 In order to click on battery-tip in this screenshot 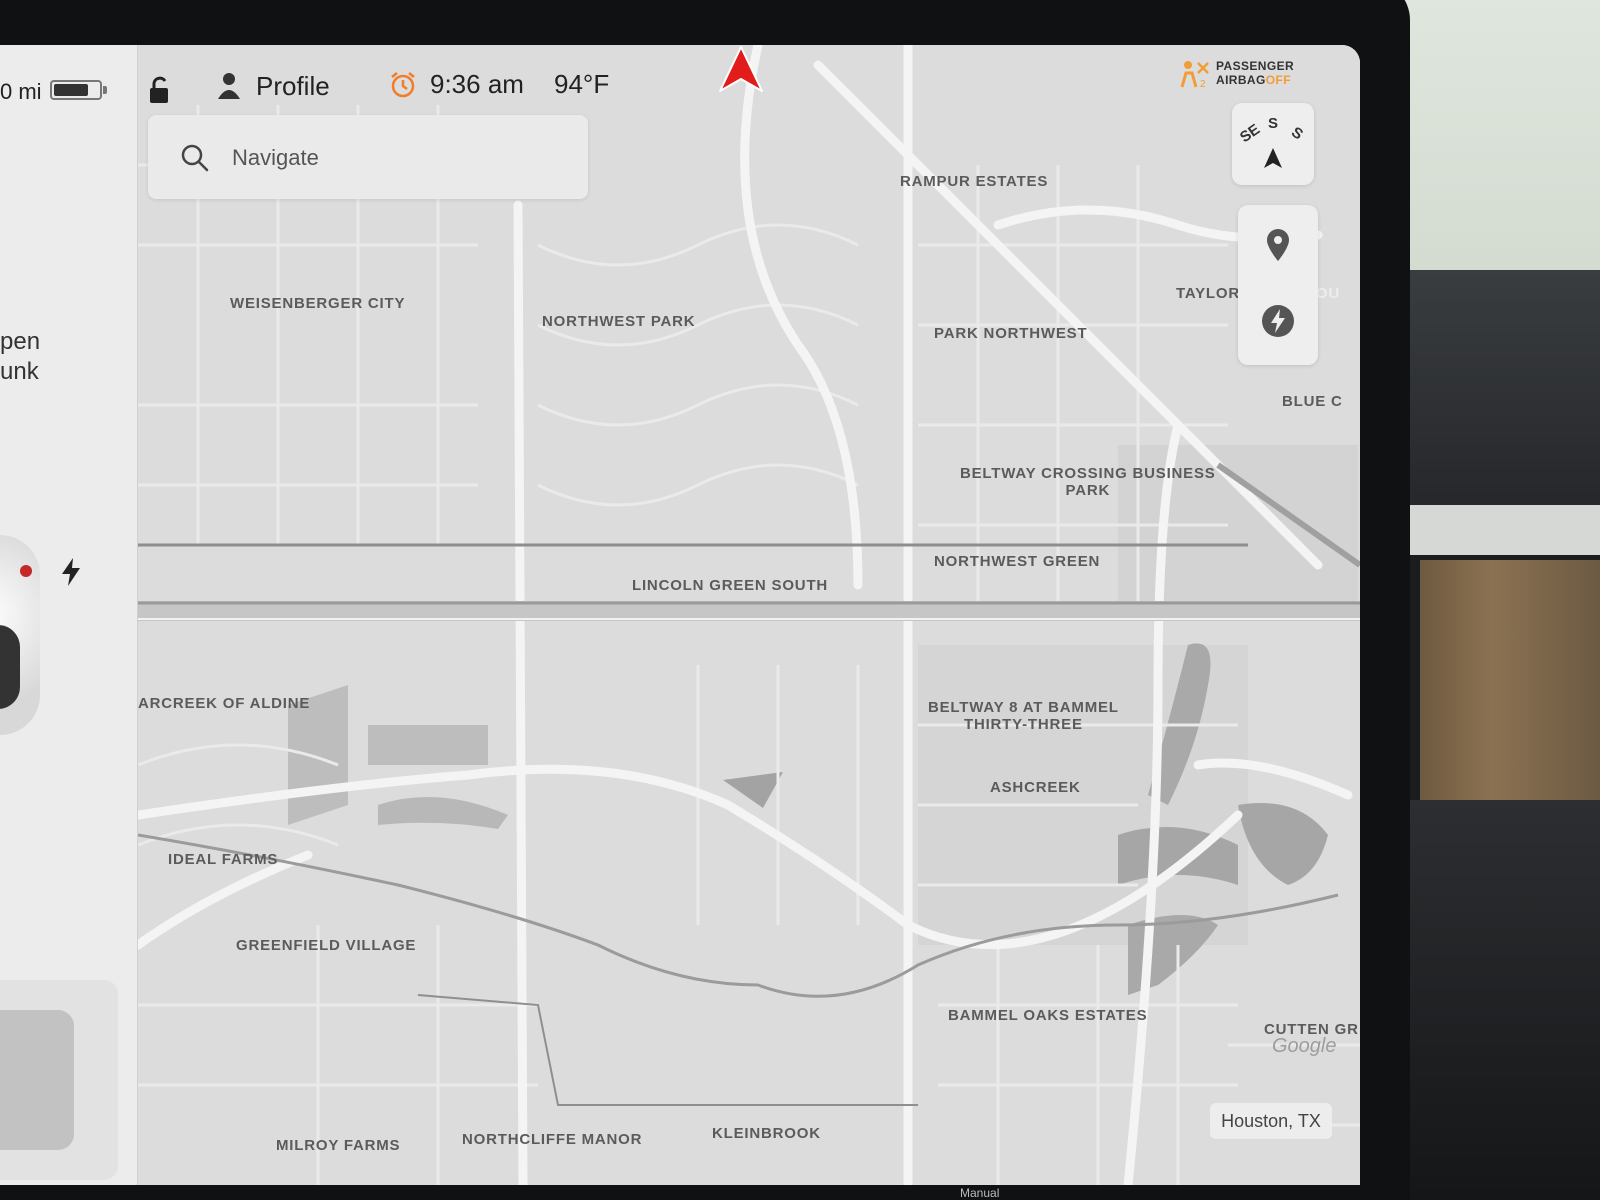, I will do `click(105, 90)`.